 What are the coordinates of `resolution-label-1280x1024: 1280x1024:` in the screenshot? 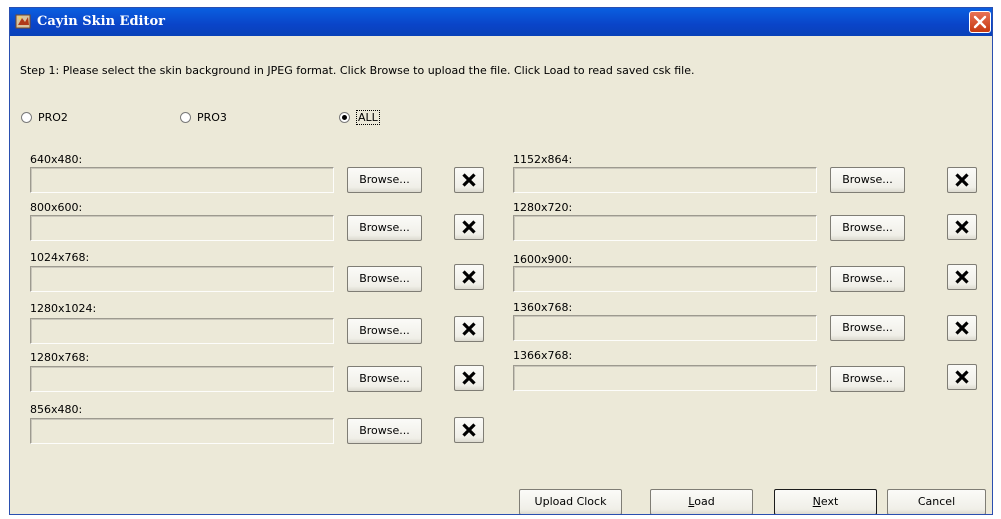 It's located at (63, 308).